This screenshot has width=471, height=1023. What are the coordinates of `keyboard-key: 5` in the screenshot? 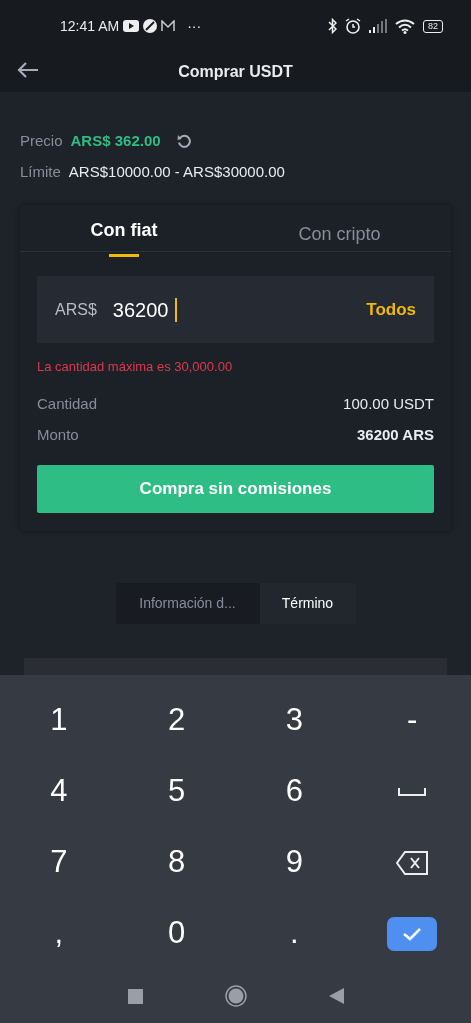 It's located at (177, 791).